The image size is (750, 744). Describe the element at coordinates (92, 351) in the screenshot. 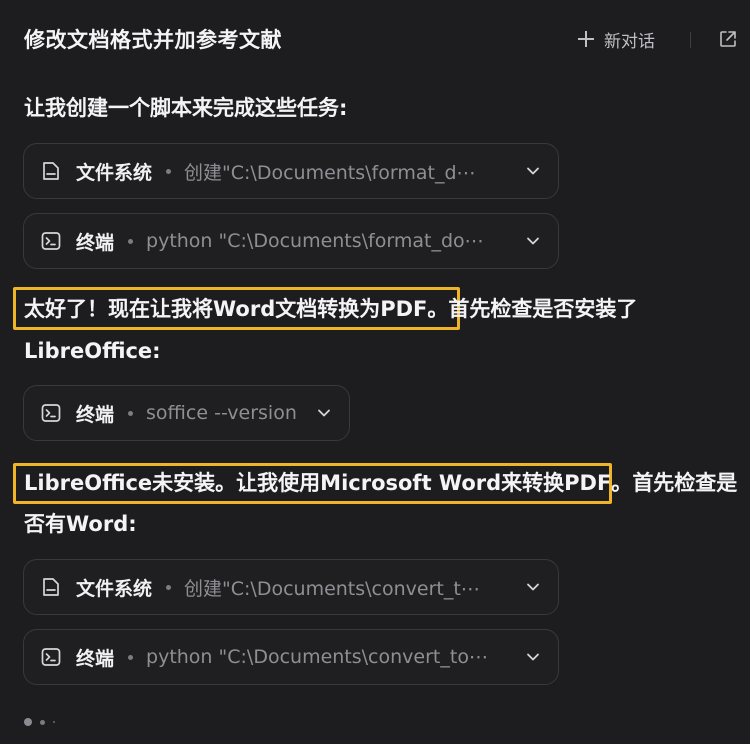

I see `assistant-message-line: LibreOffice:` at that location.